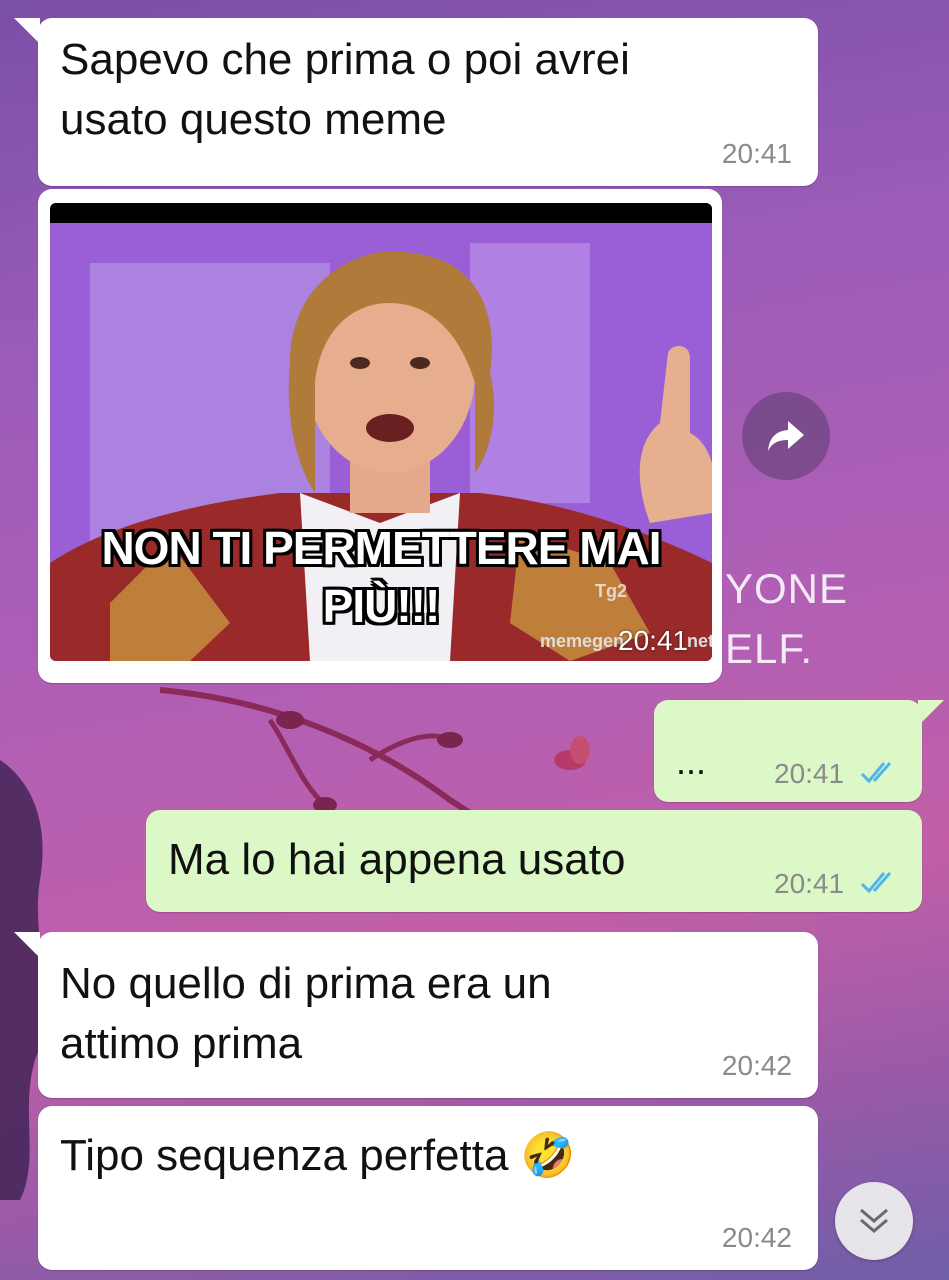  What do you see at coordinates (253, 119) in the screenshot?
I see `message-text: usato questo meme` at bounding box center [253, 119].